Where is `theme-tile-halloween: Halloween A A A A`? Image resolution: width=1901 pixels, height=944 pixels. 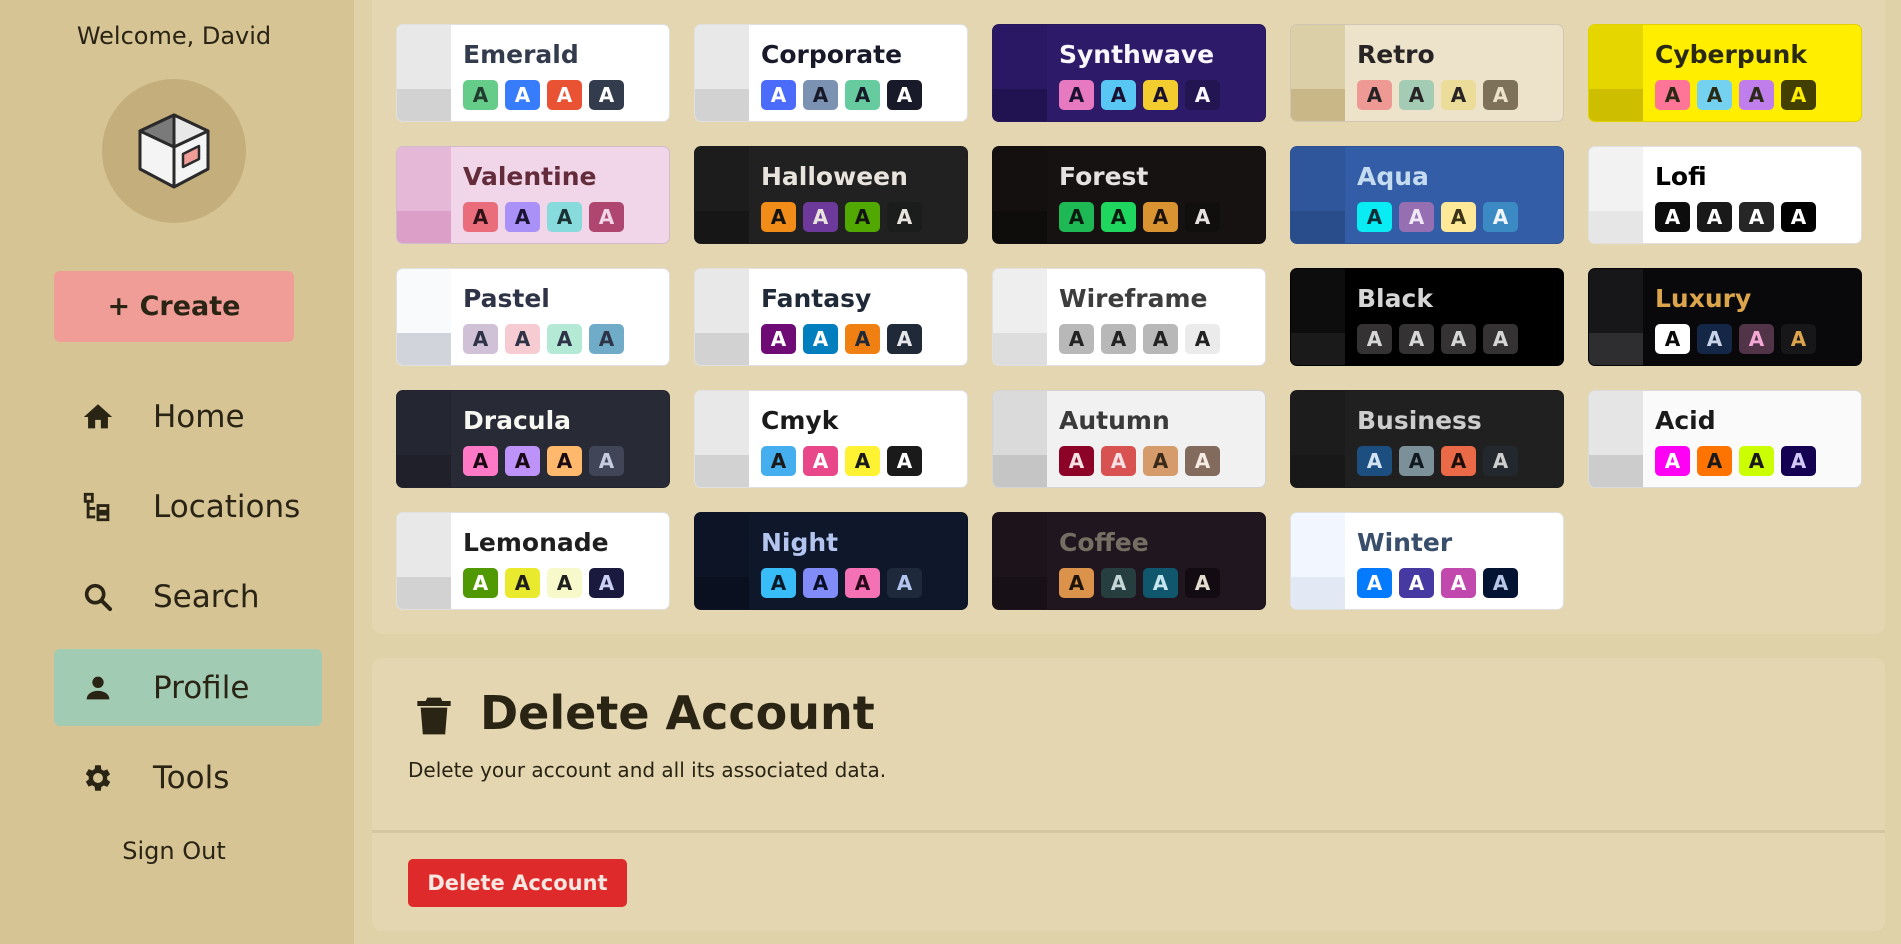
theme-tile-halloween: Halloween A A A A is located at coordinates (831, 195).